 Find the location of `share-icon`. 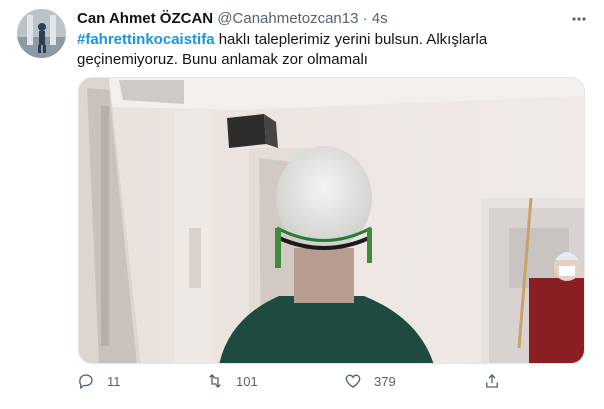

share-icon is located at coordinates (492, 381).